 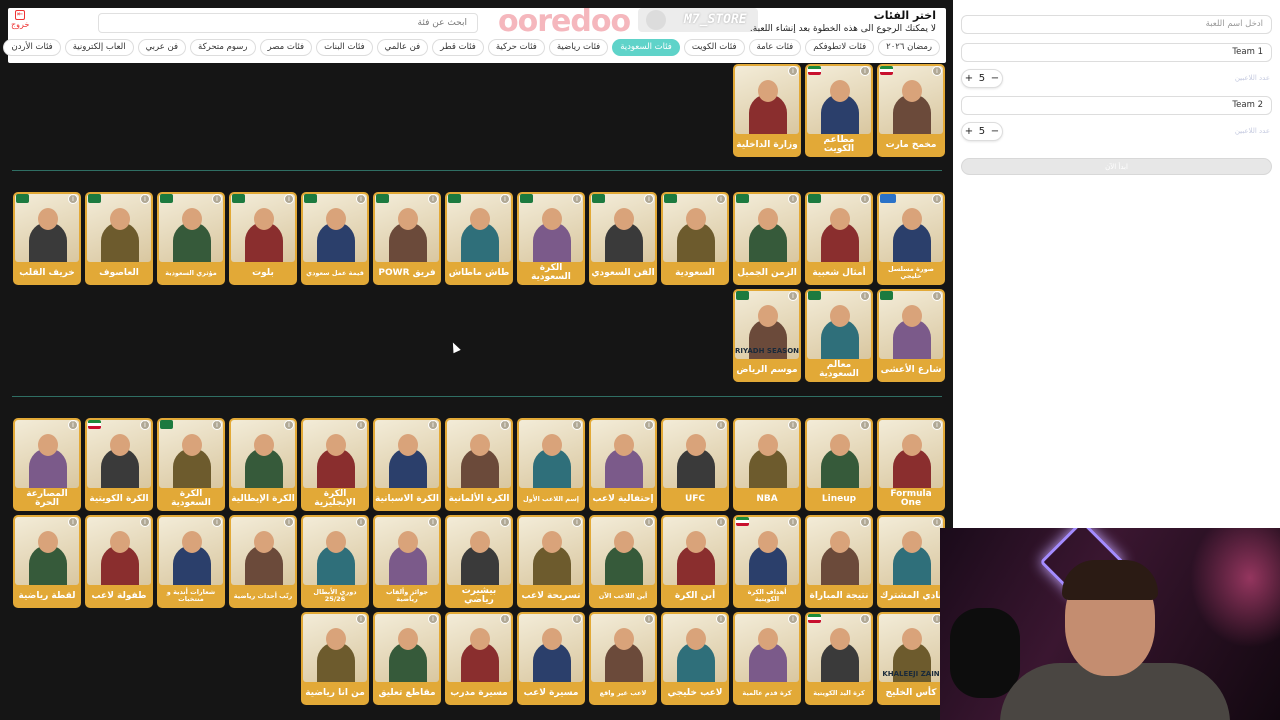 I want to click on team2-name-input: Team 2, so click(x=1116, y=105).